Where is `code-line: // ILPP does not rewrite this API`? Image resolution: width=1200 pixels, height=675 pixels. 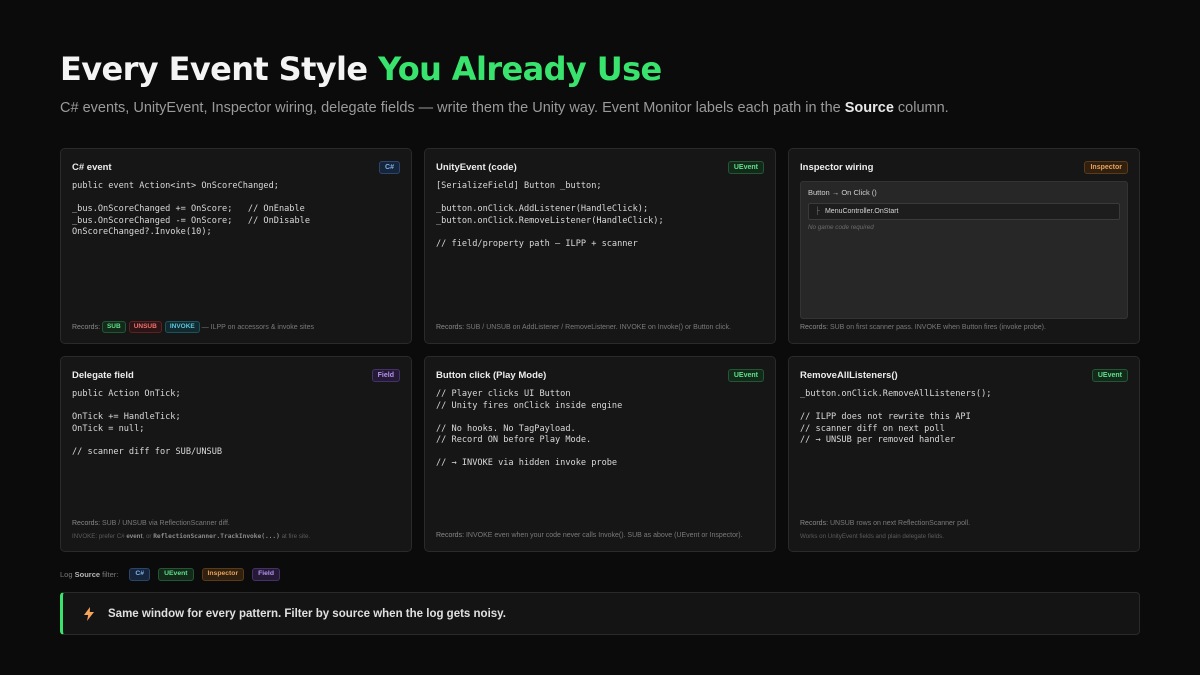
code-line: // ILPP does not rewrite this API is located at coordinates (885, 417).